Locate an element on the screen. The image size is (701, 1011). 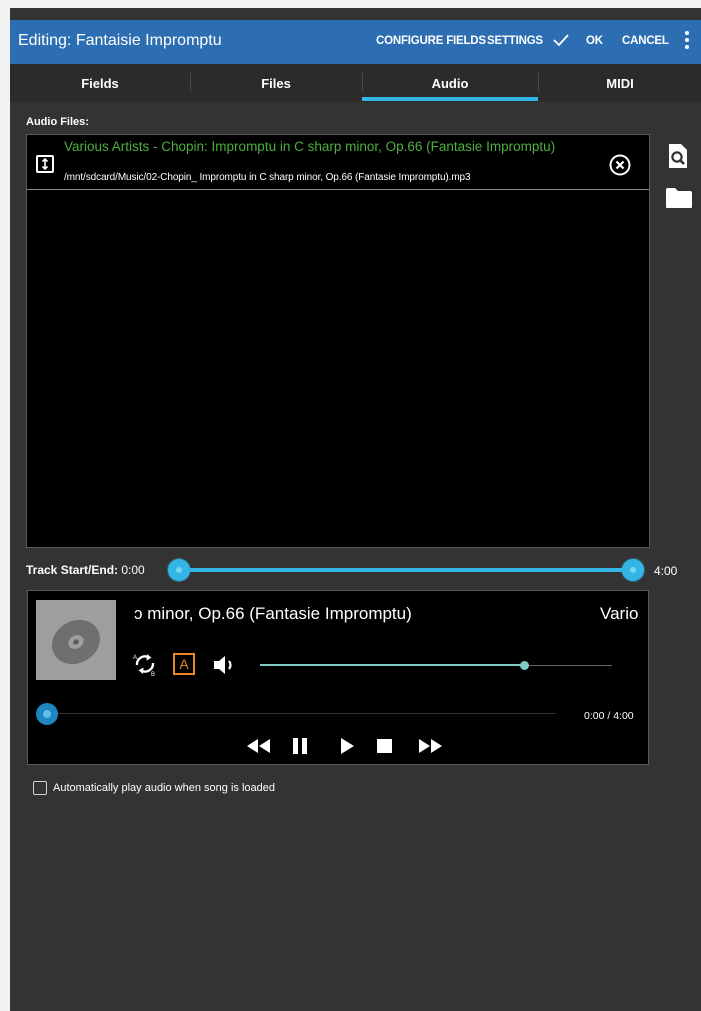
tab-midi: MIDI is located at coordinates (620, 83).